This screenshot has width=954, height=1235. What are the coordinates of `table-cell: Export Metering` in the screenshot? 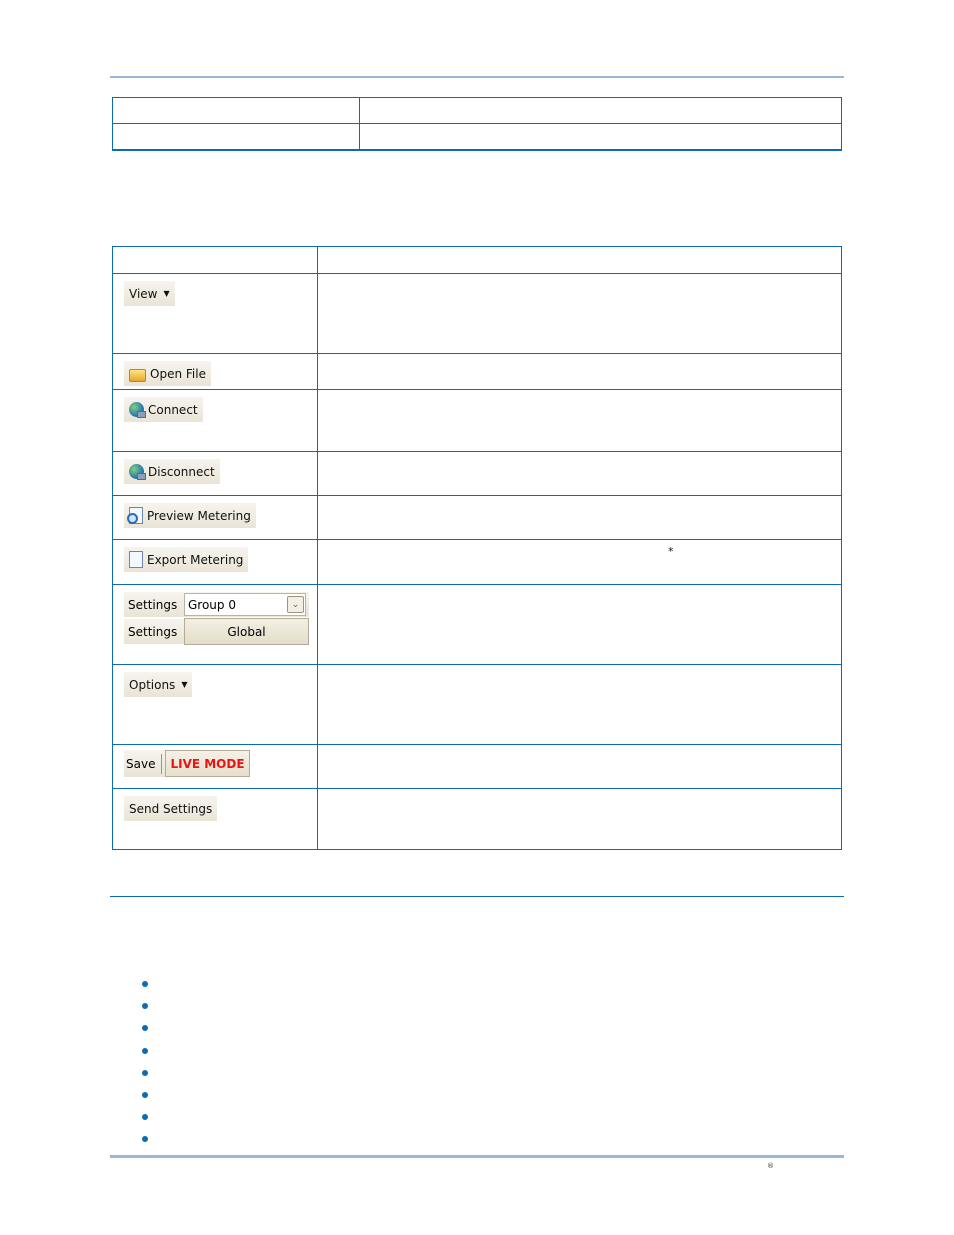 It's located at (215, 562).